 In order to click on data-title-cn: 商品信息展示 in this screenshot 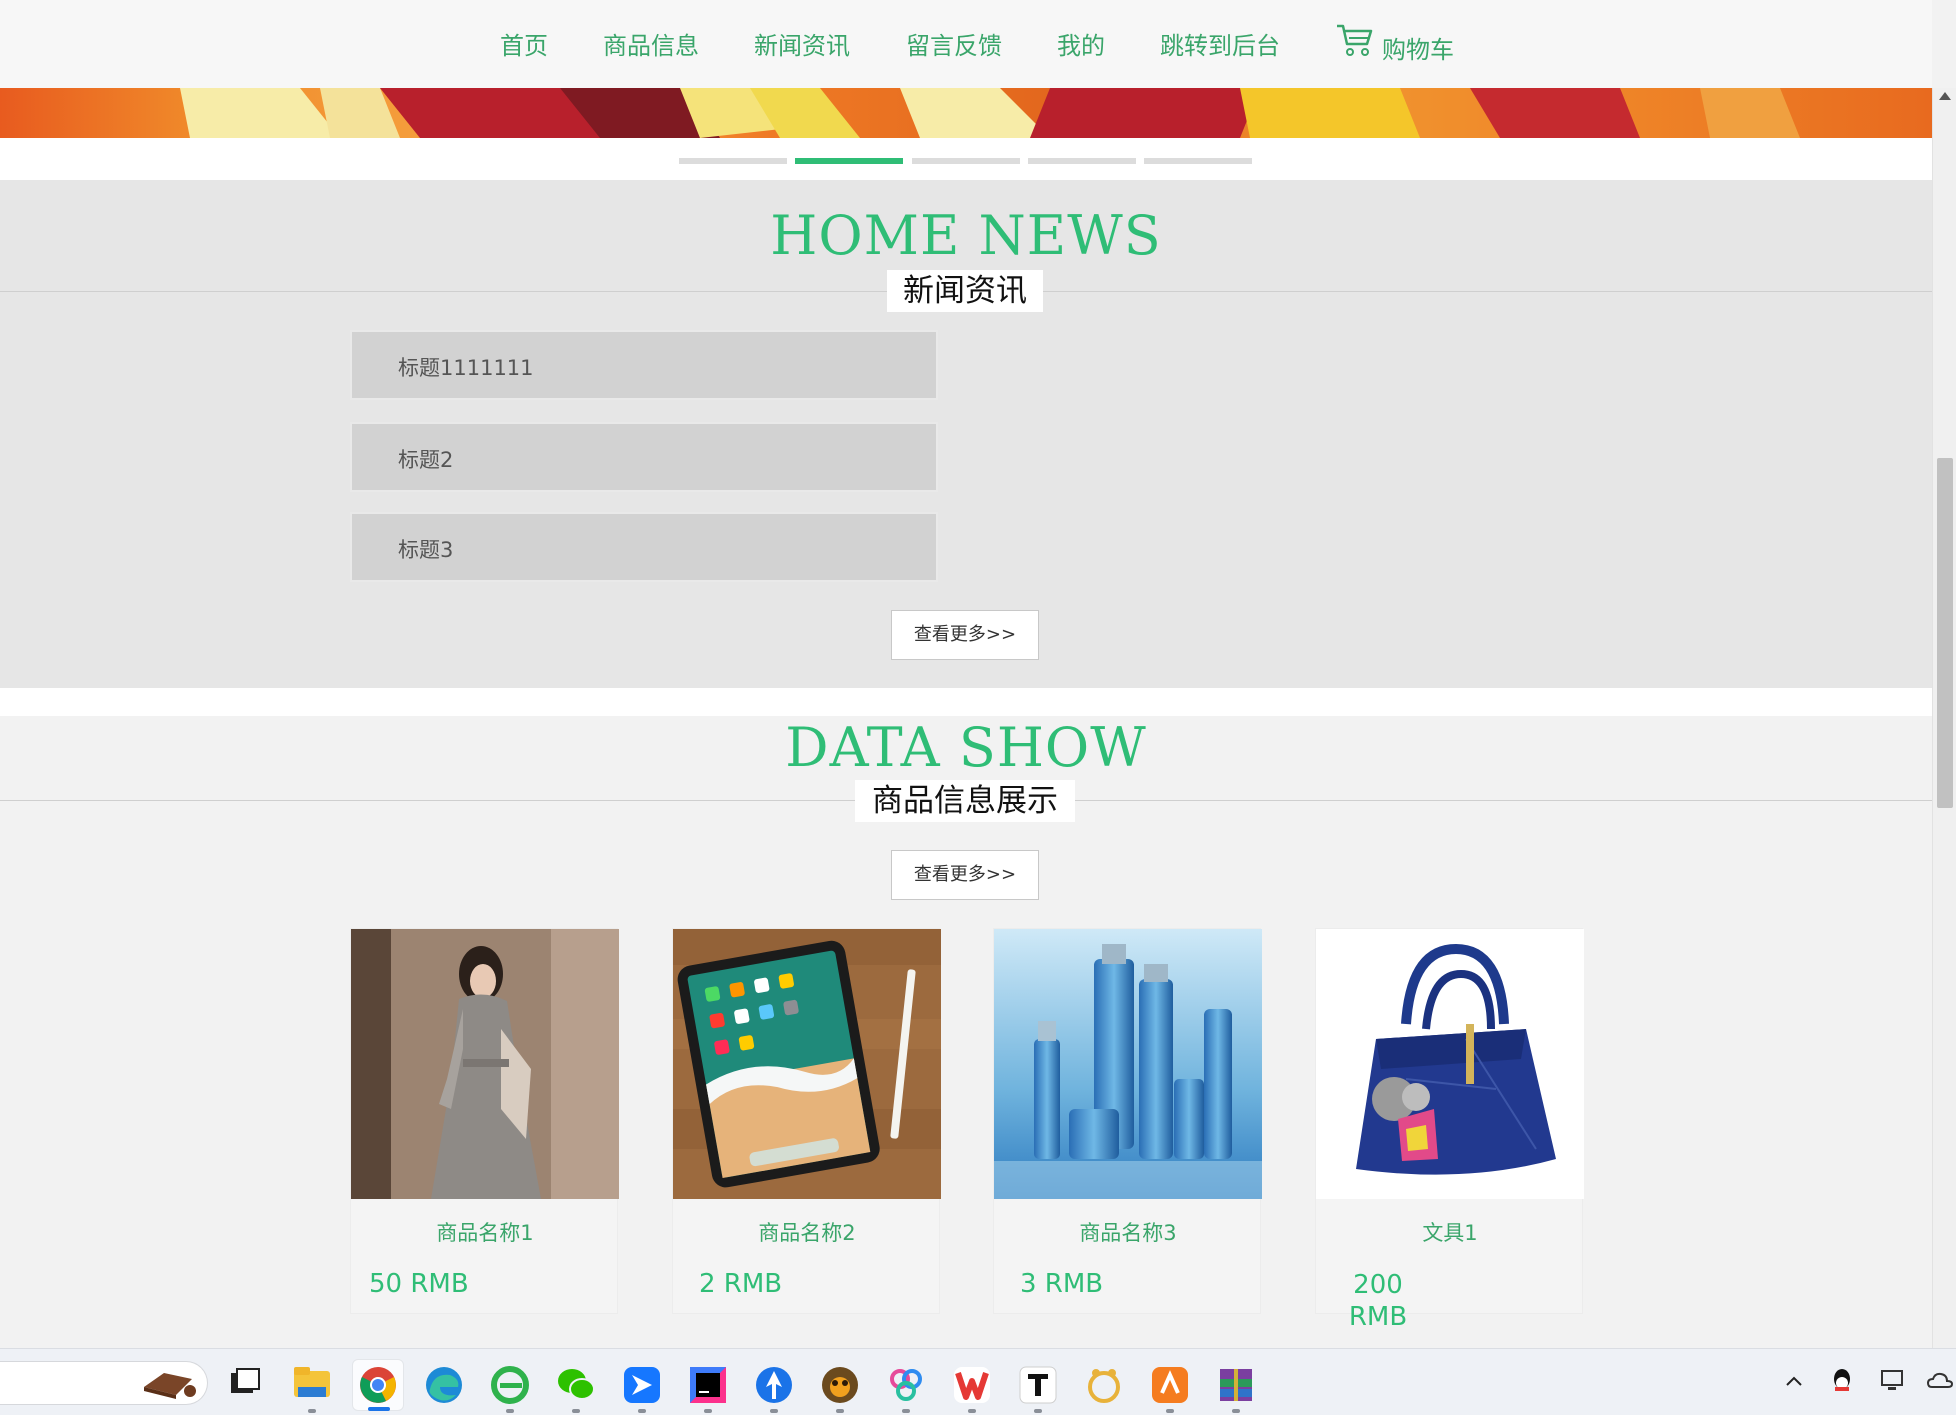, I will do `click(965, 801)`.